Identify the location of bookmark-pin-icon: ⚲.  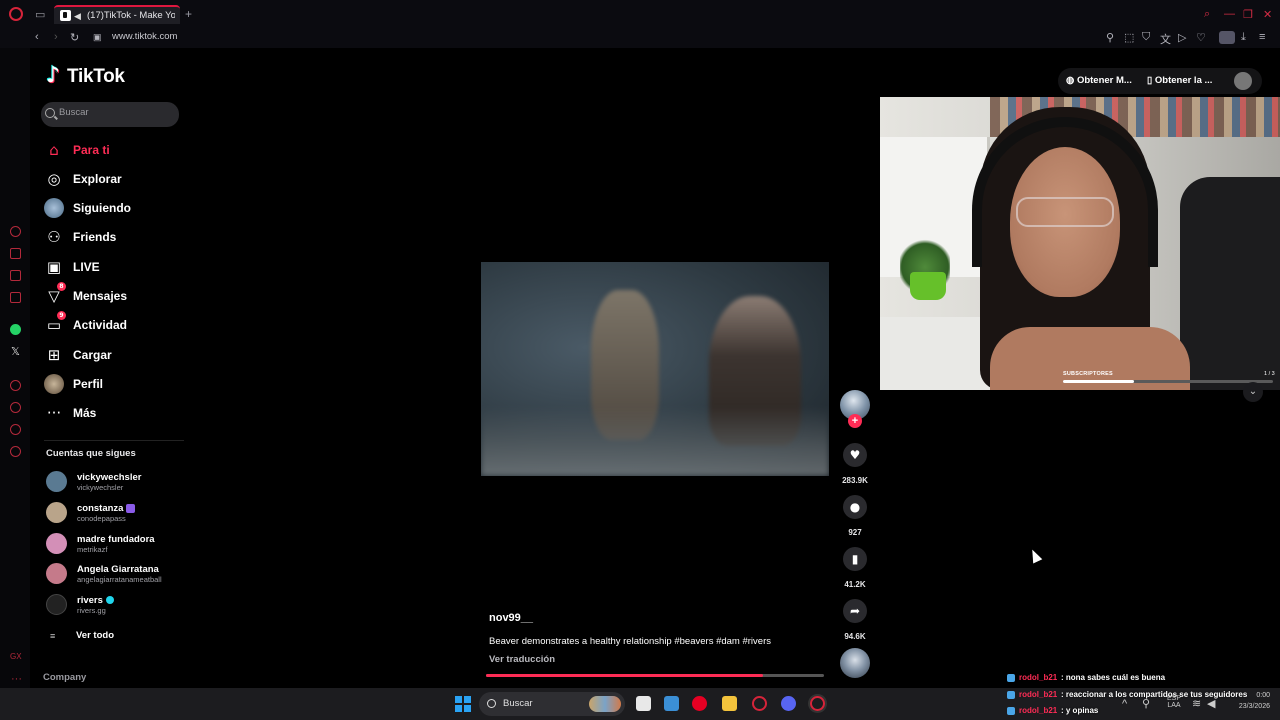
(1110, 37).